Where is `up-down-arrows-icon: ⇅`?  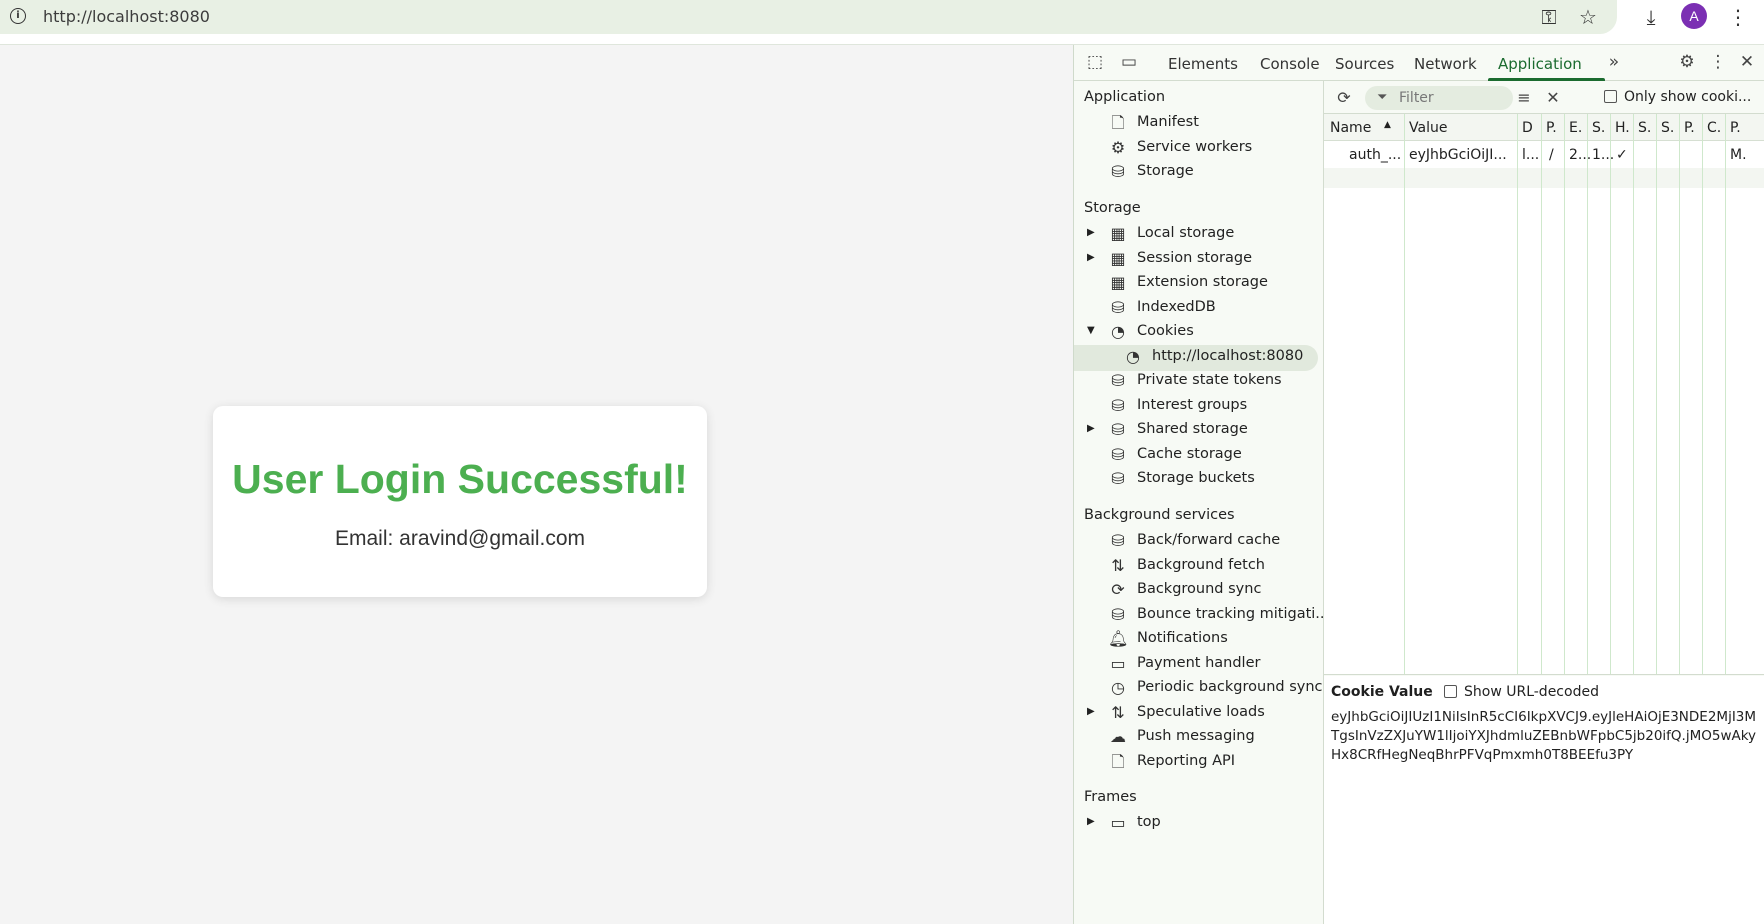 up-down-arrows-icon: ⇅ is located at coordinates (1118, 565).